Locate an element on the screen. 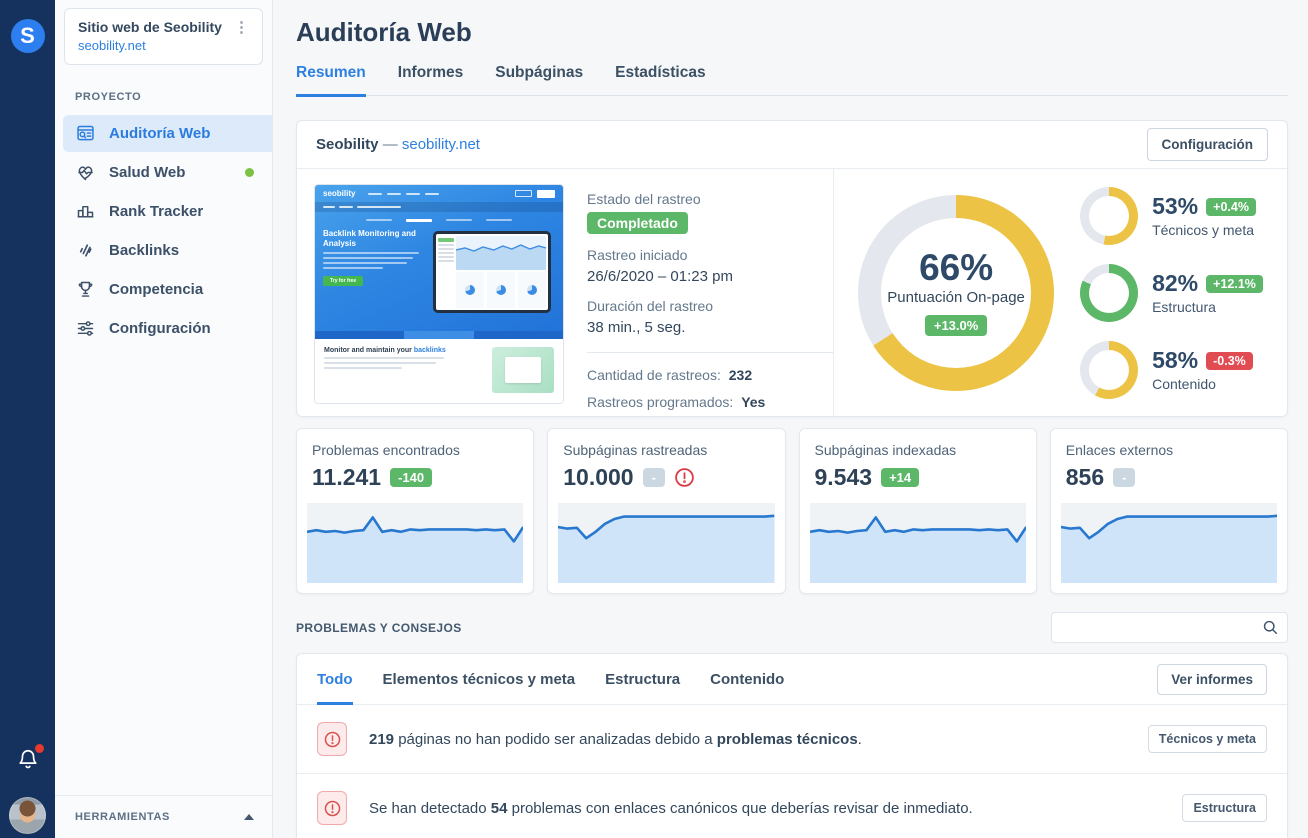 The image size is (1308, 838). site-card: Sitio web de Seobility seobility.net ⋮ is located at coordinates (163, 37).